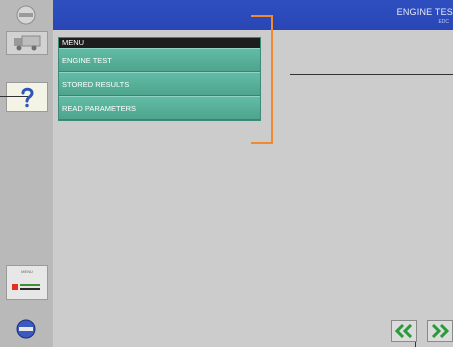 The width and height of the screenshot is (453, 347). I want to click on menu-item-engine-test: ENGINE TEST, so click(159, 60).